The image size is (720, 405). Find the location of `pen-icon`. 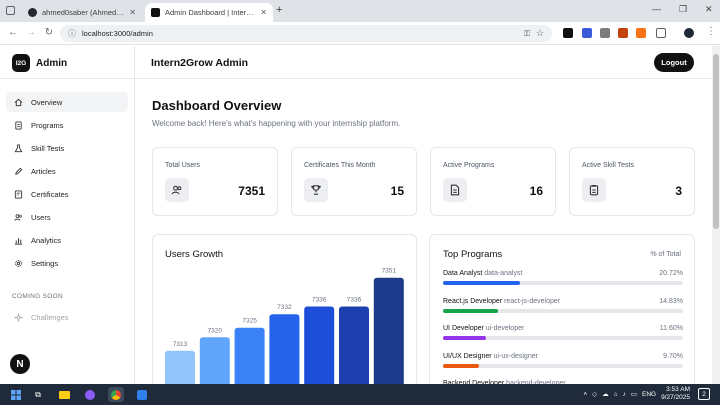

pen-icon is located at coordinates (19, 171).